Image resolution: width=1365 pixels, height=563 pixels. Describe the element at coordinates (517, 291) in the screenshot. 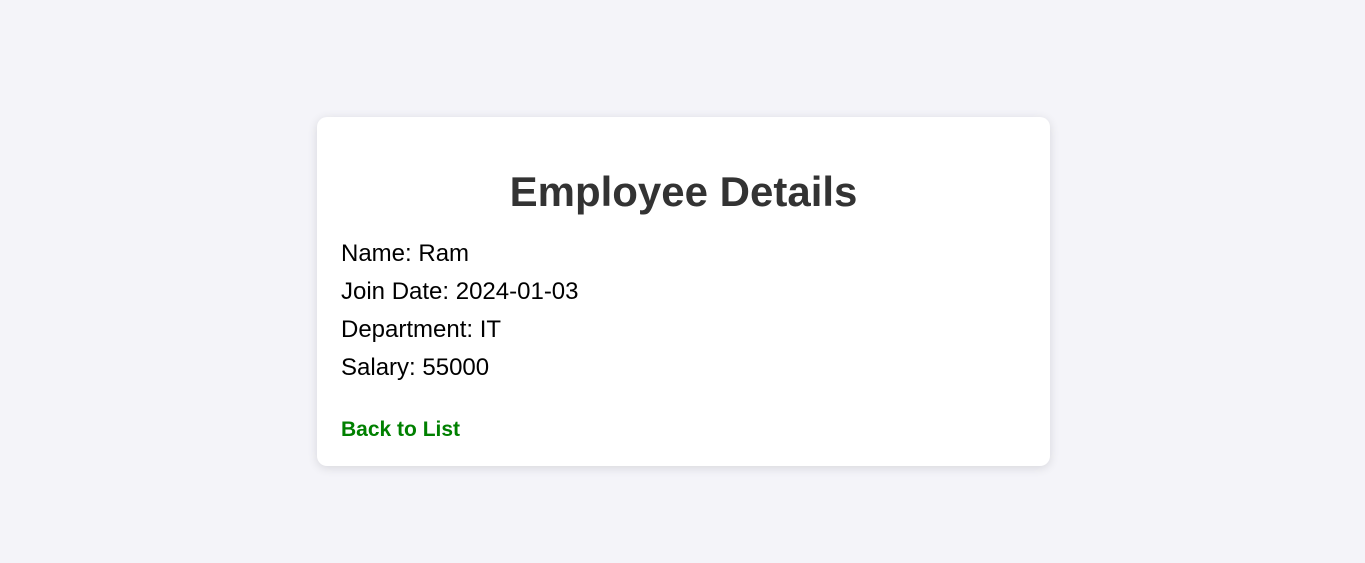

I see `employee-join-date-value: 2024-01-03` at that location.